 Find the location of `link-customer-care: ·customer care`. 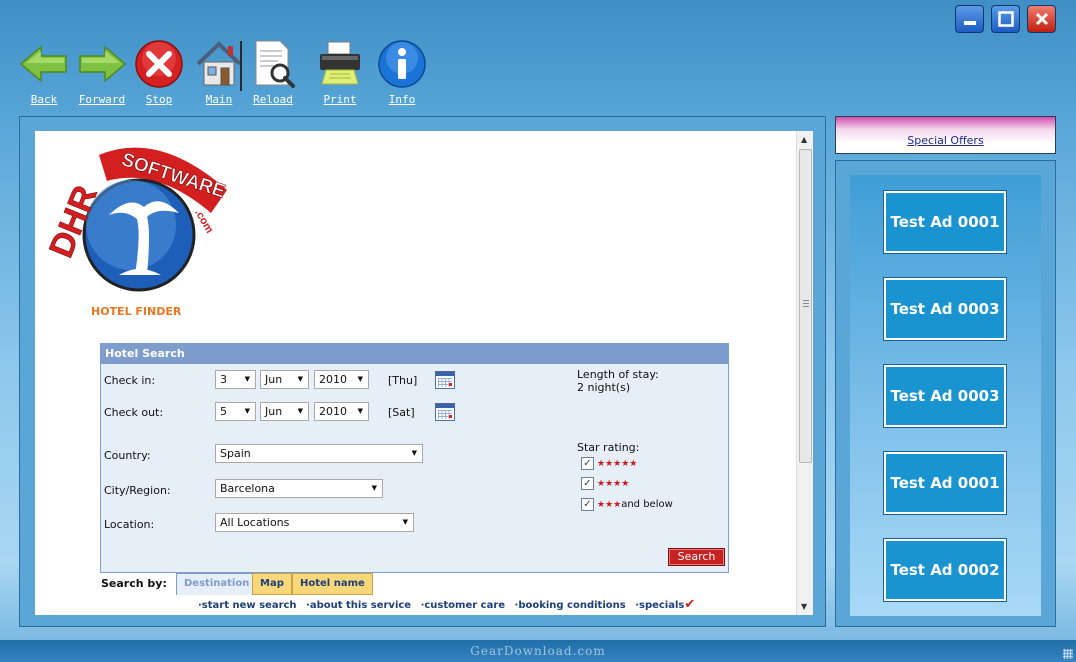

link-customer-care: ·customer care is located at coordinates (463, 605).